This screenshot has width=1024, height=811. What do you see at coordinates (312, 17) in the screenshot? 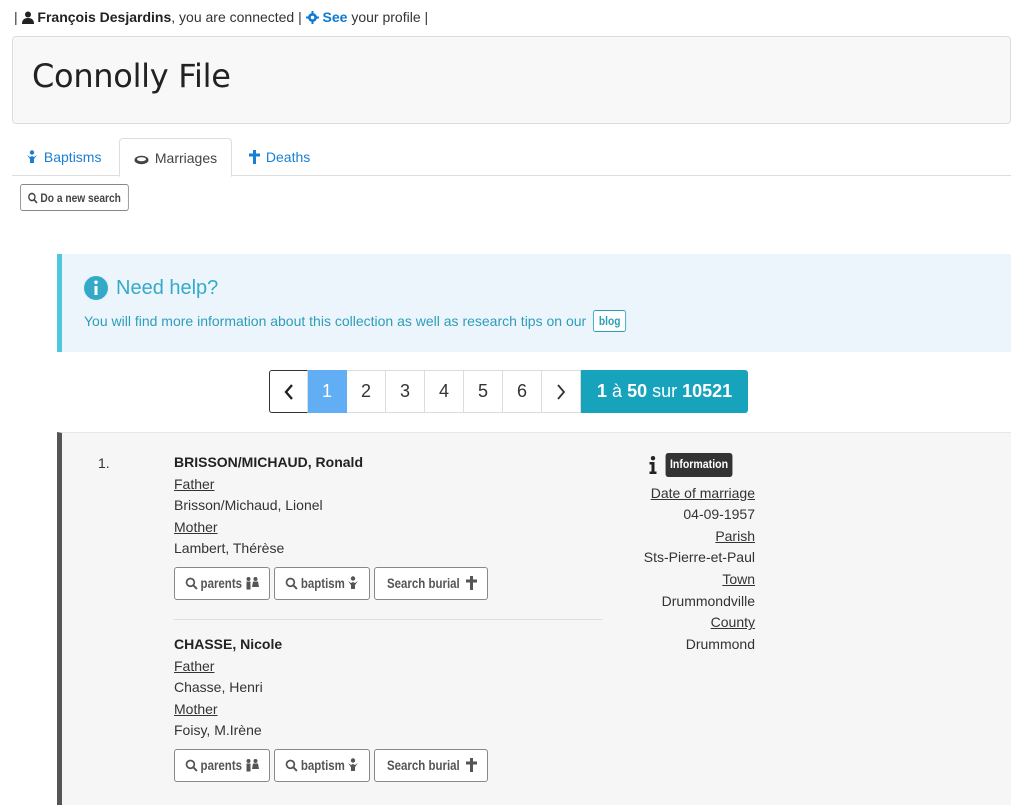
I see `gear-icon` at bounding box center [312, 17].